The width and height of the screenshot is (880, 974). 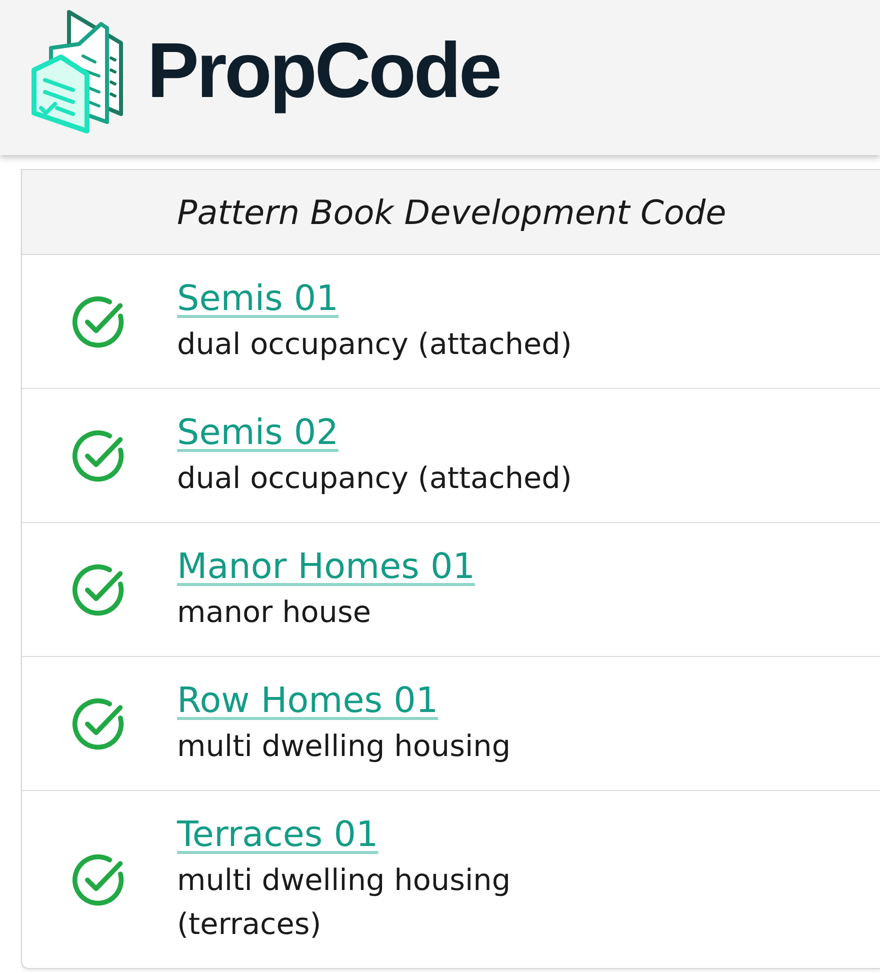 I want to click on plan-link: Terraces 01, so click(x=277, y=835).